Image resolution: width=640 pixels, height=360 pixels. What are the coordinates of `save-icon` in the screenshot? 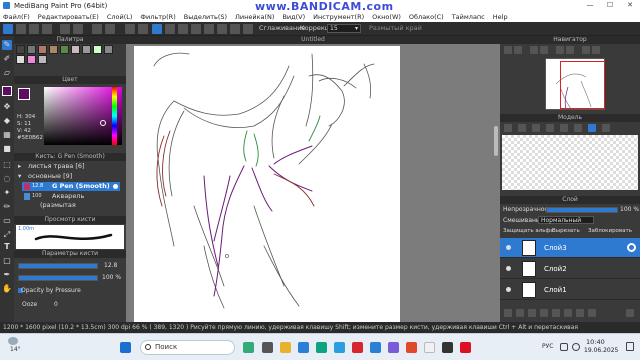 It's located at (47, 29).